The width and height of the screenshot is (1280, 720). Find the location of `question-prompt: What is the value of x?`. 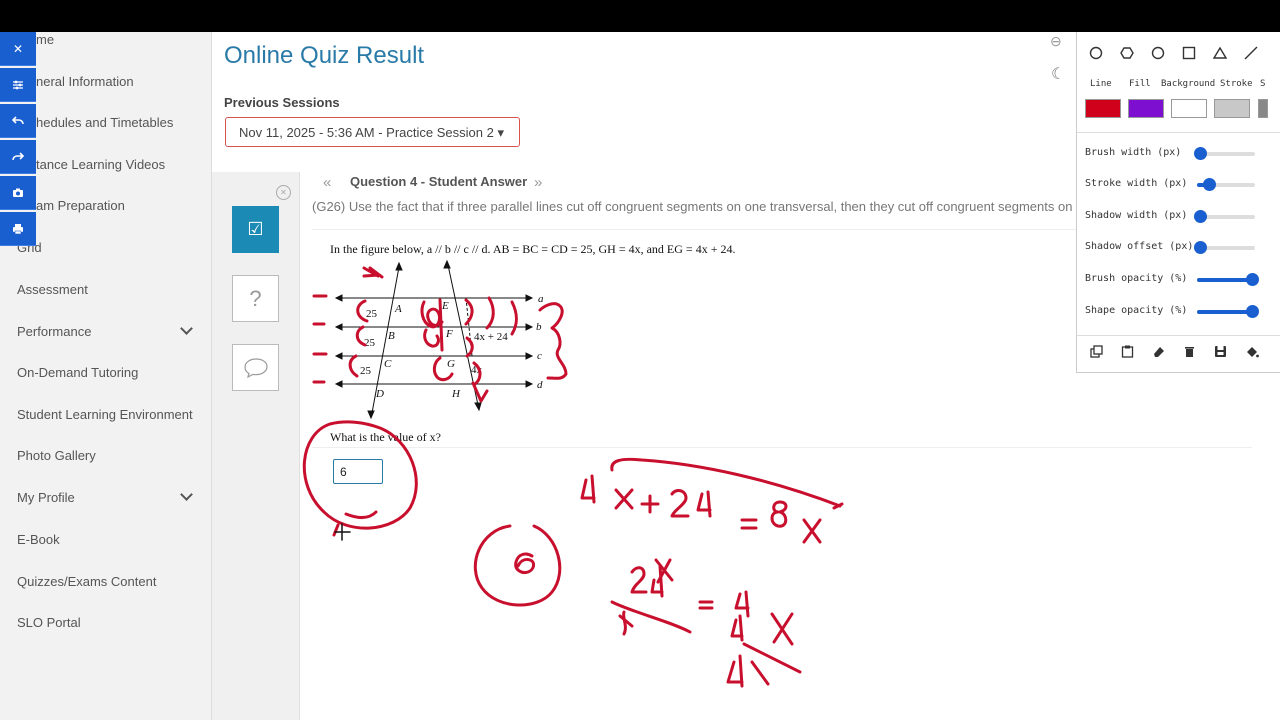

question-prompt: What is the value of x? is located at coordinates (385, 437).